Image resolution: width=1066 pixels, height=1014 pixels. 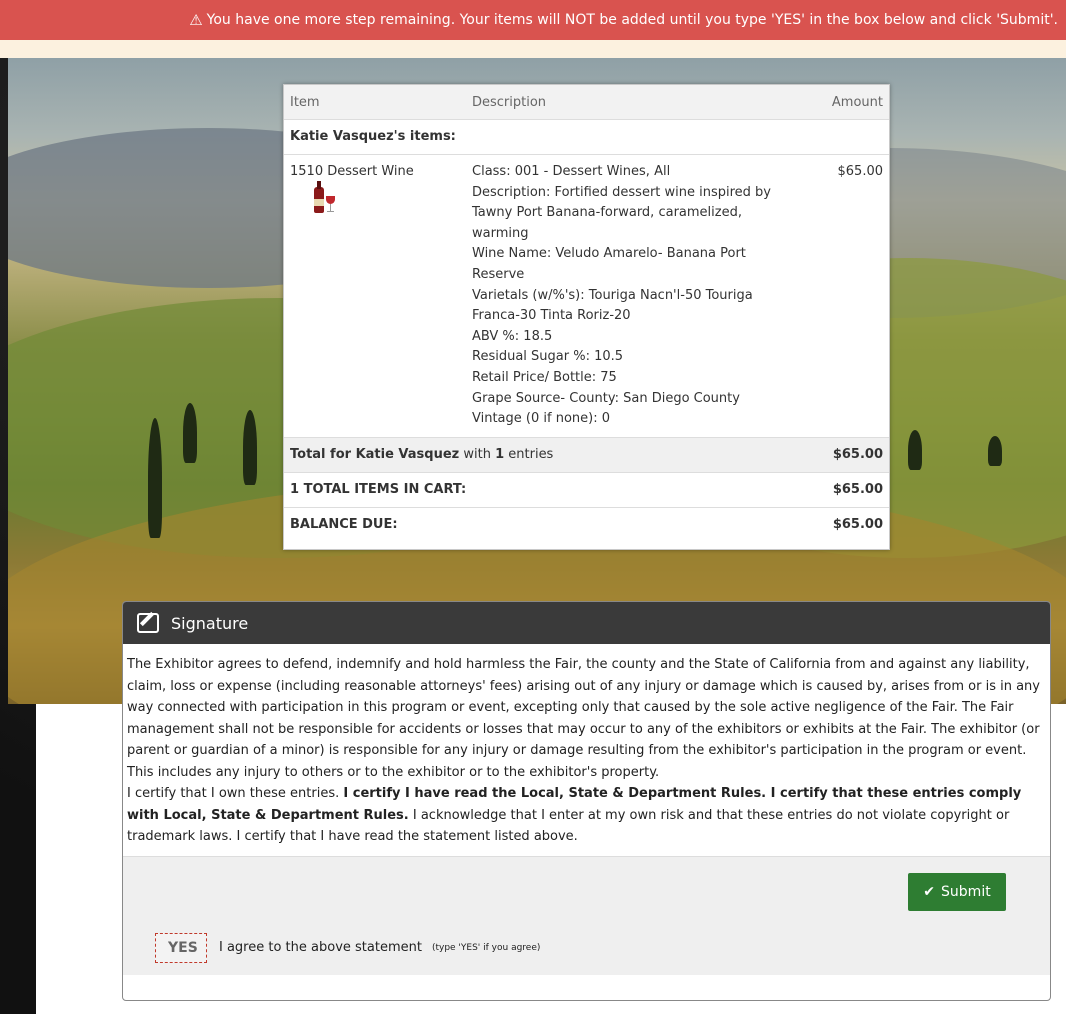 I want to click on submit-button: ✔ Submit, so click(x=957, y=891).